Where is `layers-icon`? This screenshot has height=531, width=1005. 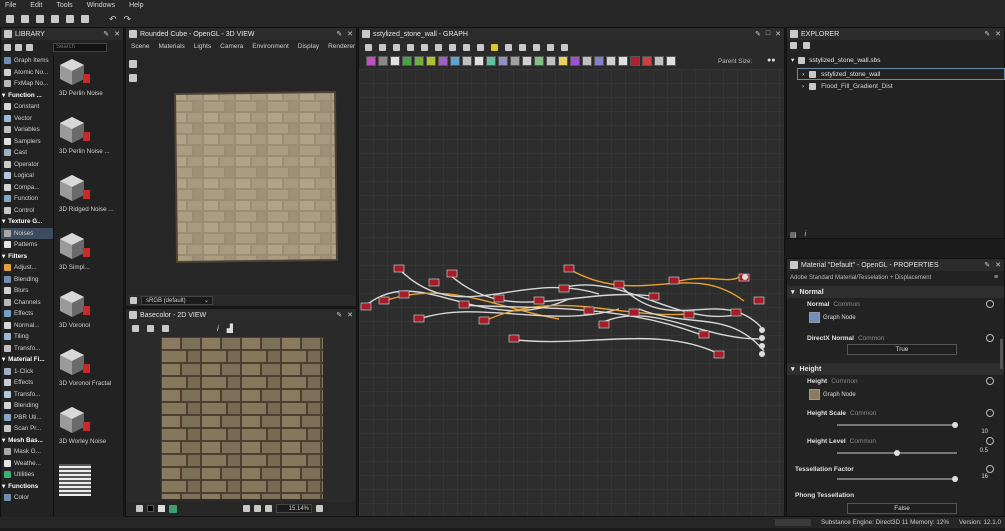 layers-icon is located at coordinates (139, 508).